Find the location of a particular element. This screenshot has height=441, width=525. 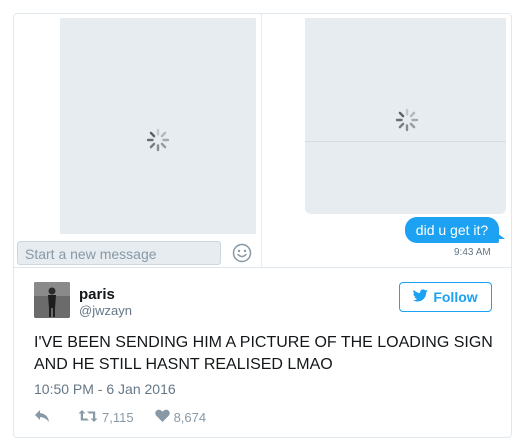

message-bubble: did u get it? is located at coordinates (452, 230).